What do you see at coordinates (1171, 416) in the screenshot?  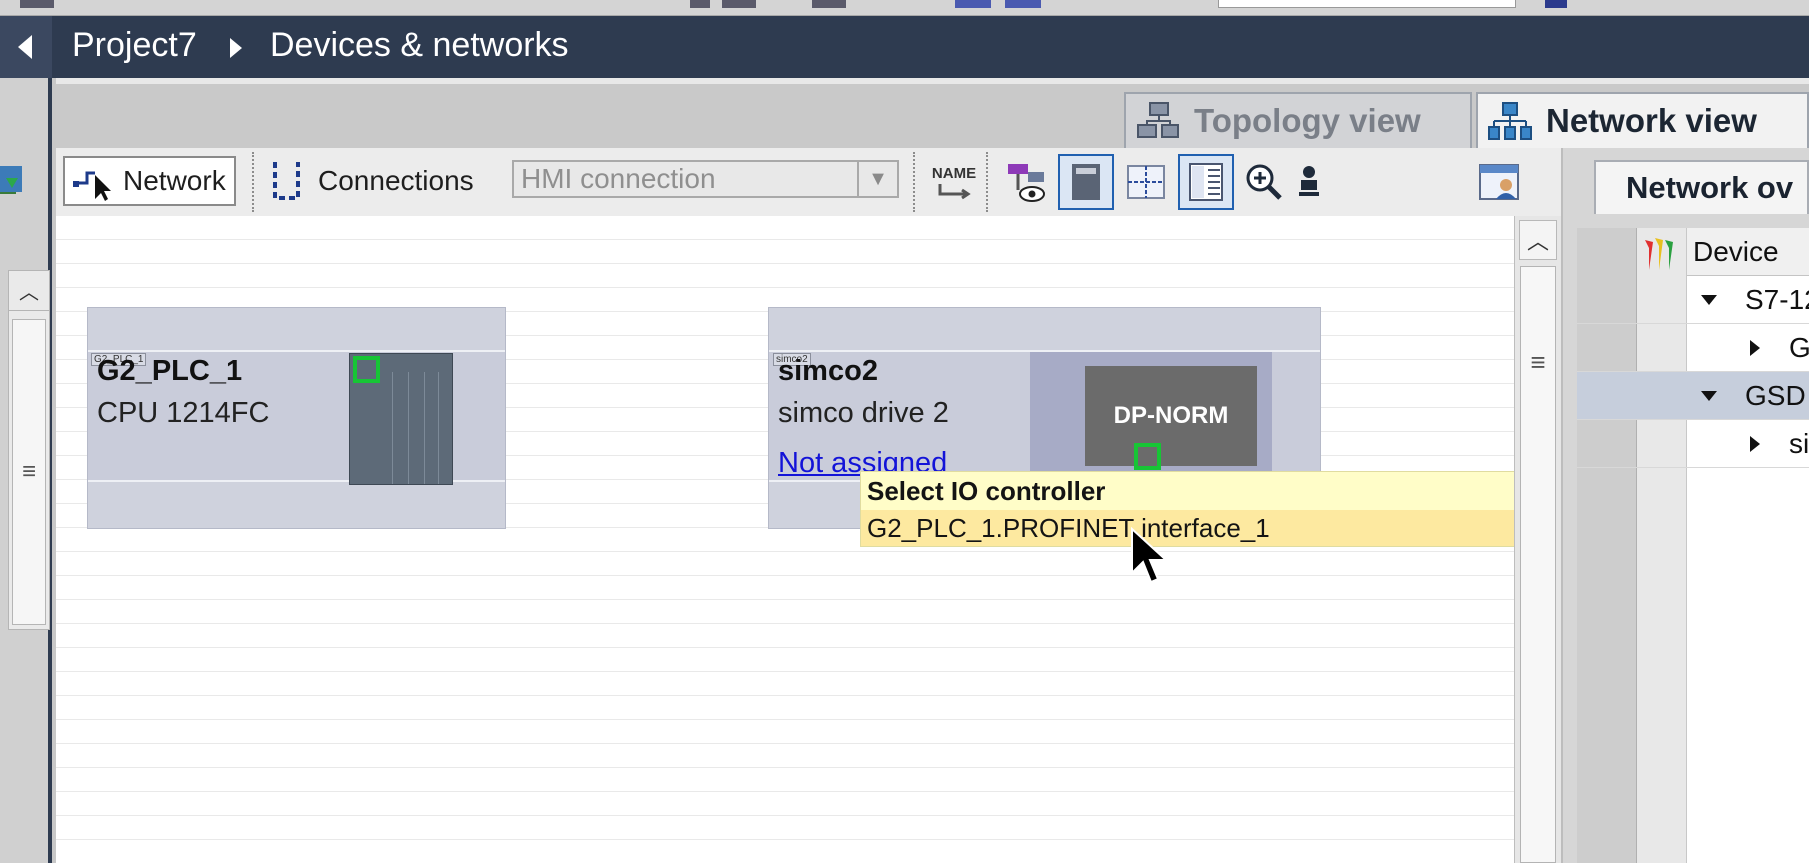 I see `drive-module-image: DP-NORM` at bounding box center [1171, 416].